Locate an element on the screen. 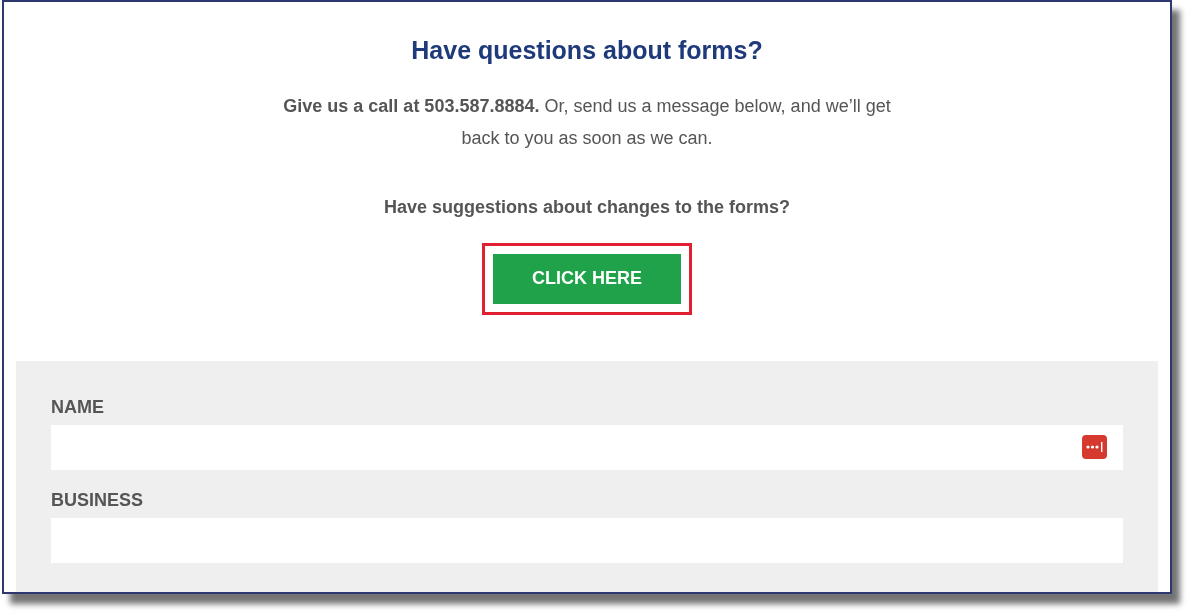 The width and height of the screenshot is (1200, 614). password-manager-icon is located at coordinates (1094, 447).